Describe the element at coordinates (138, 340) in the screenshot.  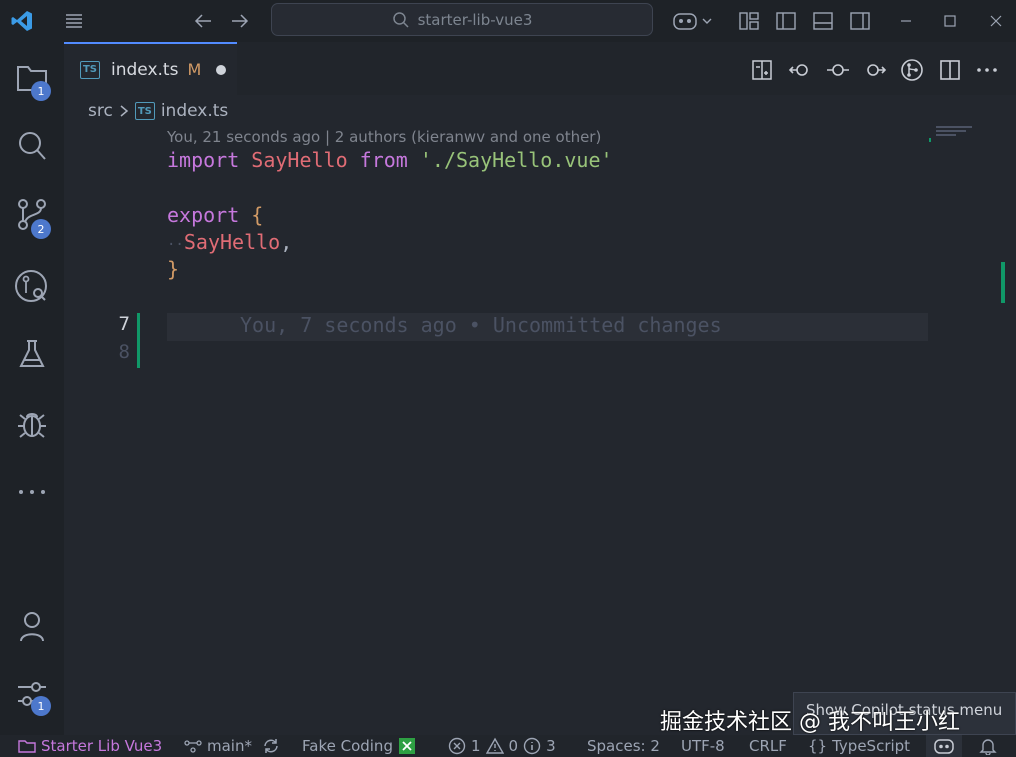
I see `git-added-gutter-indicator` at that location.